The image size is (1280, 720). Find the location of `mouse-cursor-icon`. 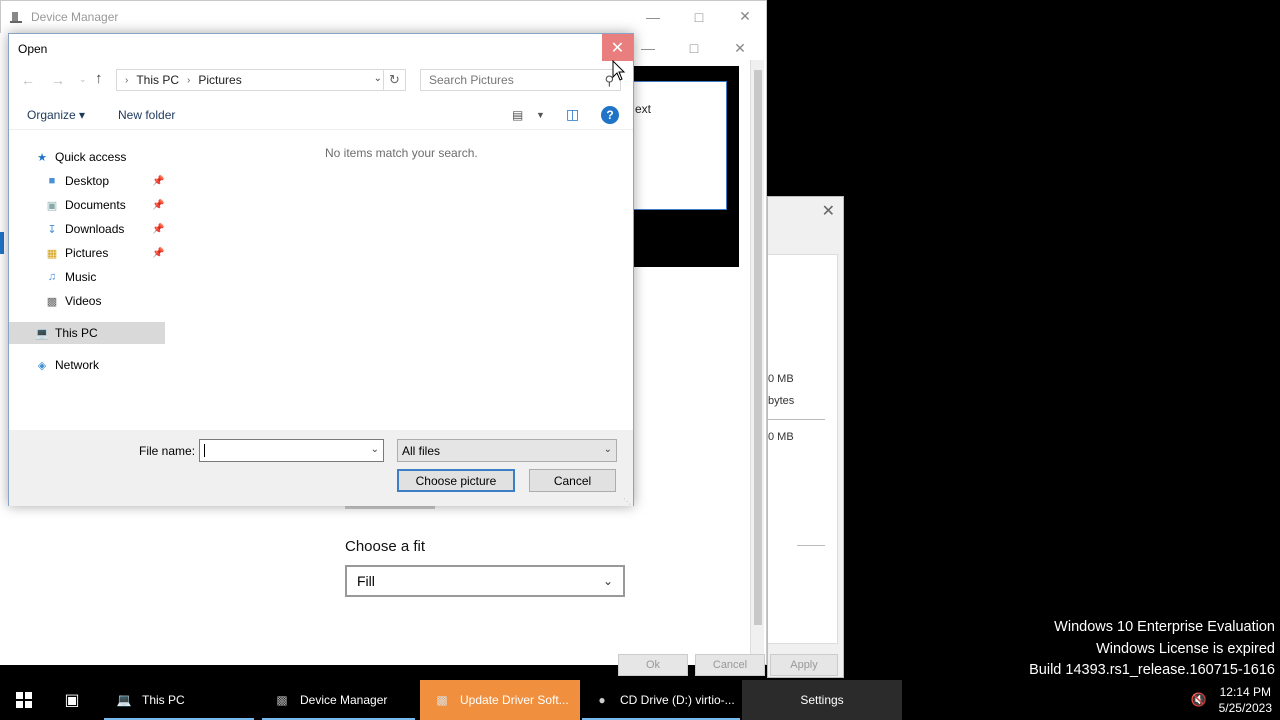

mouse-cursor-icon is located at coordinates (619, 70).